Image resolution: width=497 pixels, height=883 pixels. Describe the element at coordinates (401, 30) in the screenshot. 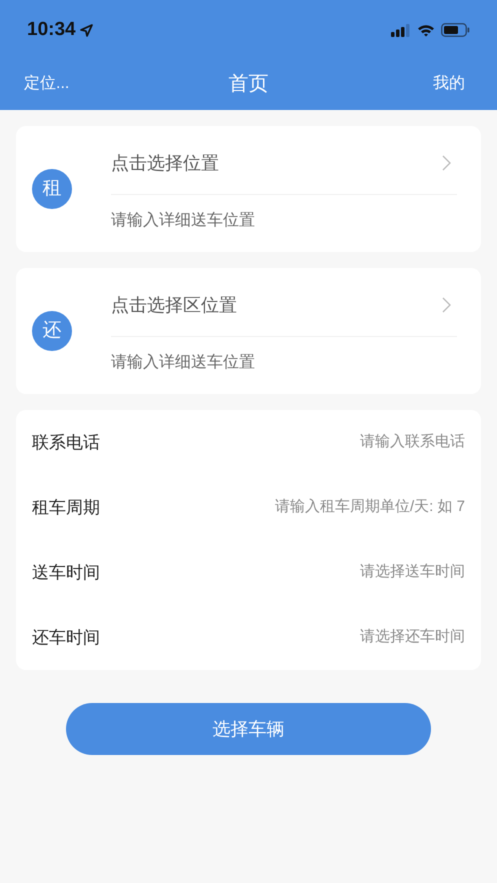

I see `signal-icon` at that location.